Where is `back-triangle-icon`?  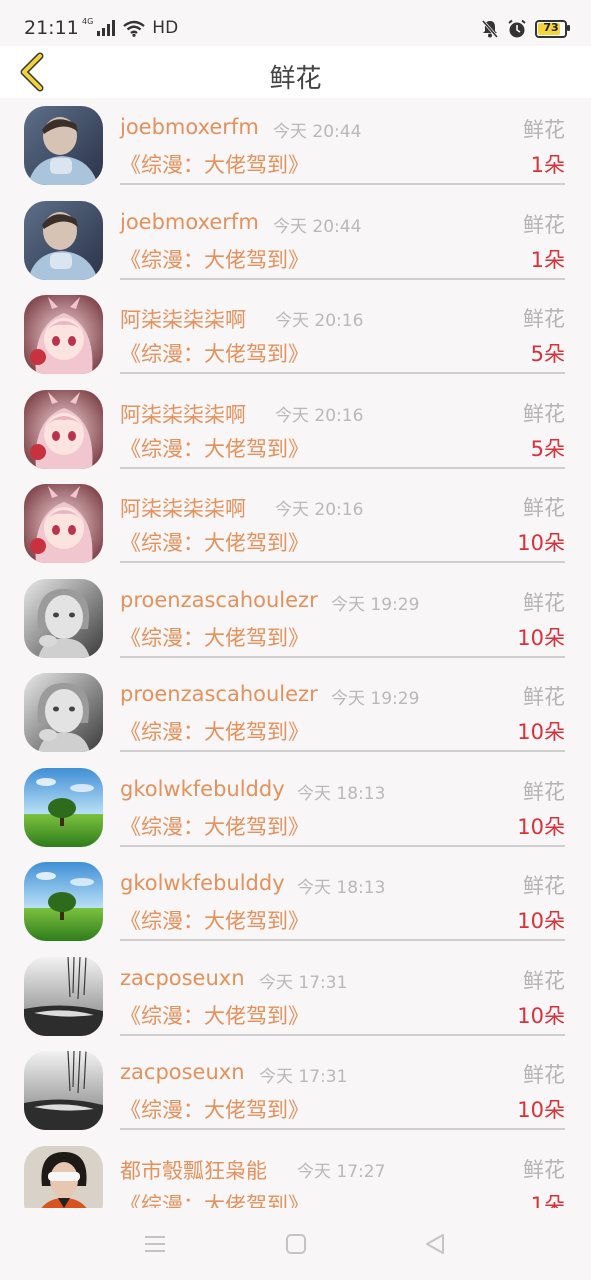 back-triangle-icon is located at coordinates (435, 1244).